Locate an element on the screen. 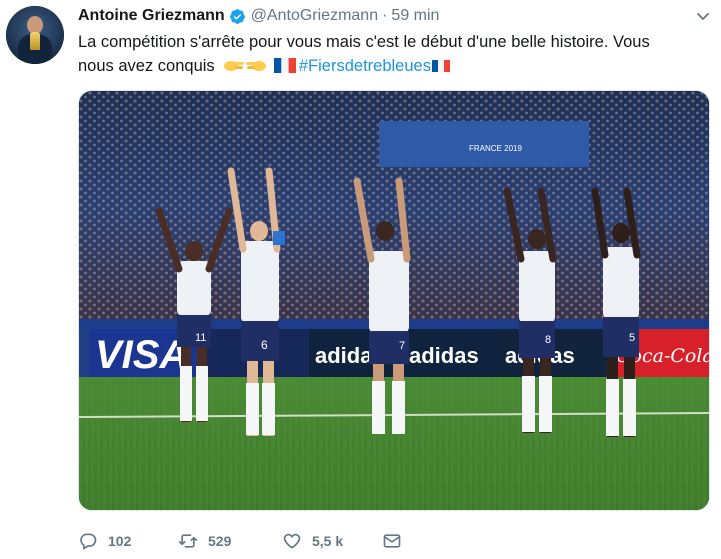 The image size is (721, 559). direct-message-button is located at coordinates (397, 541).